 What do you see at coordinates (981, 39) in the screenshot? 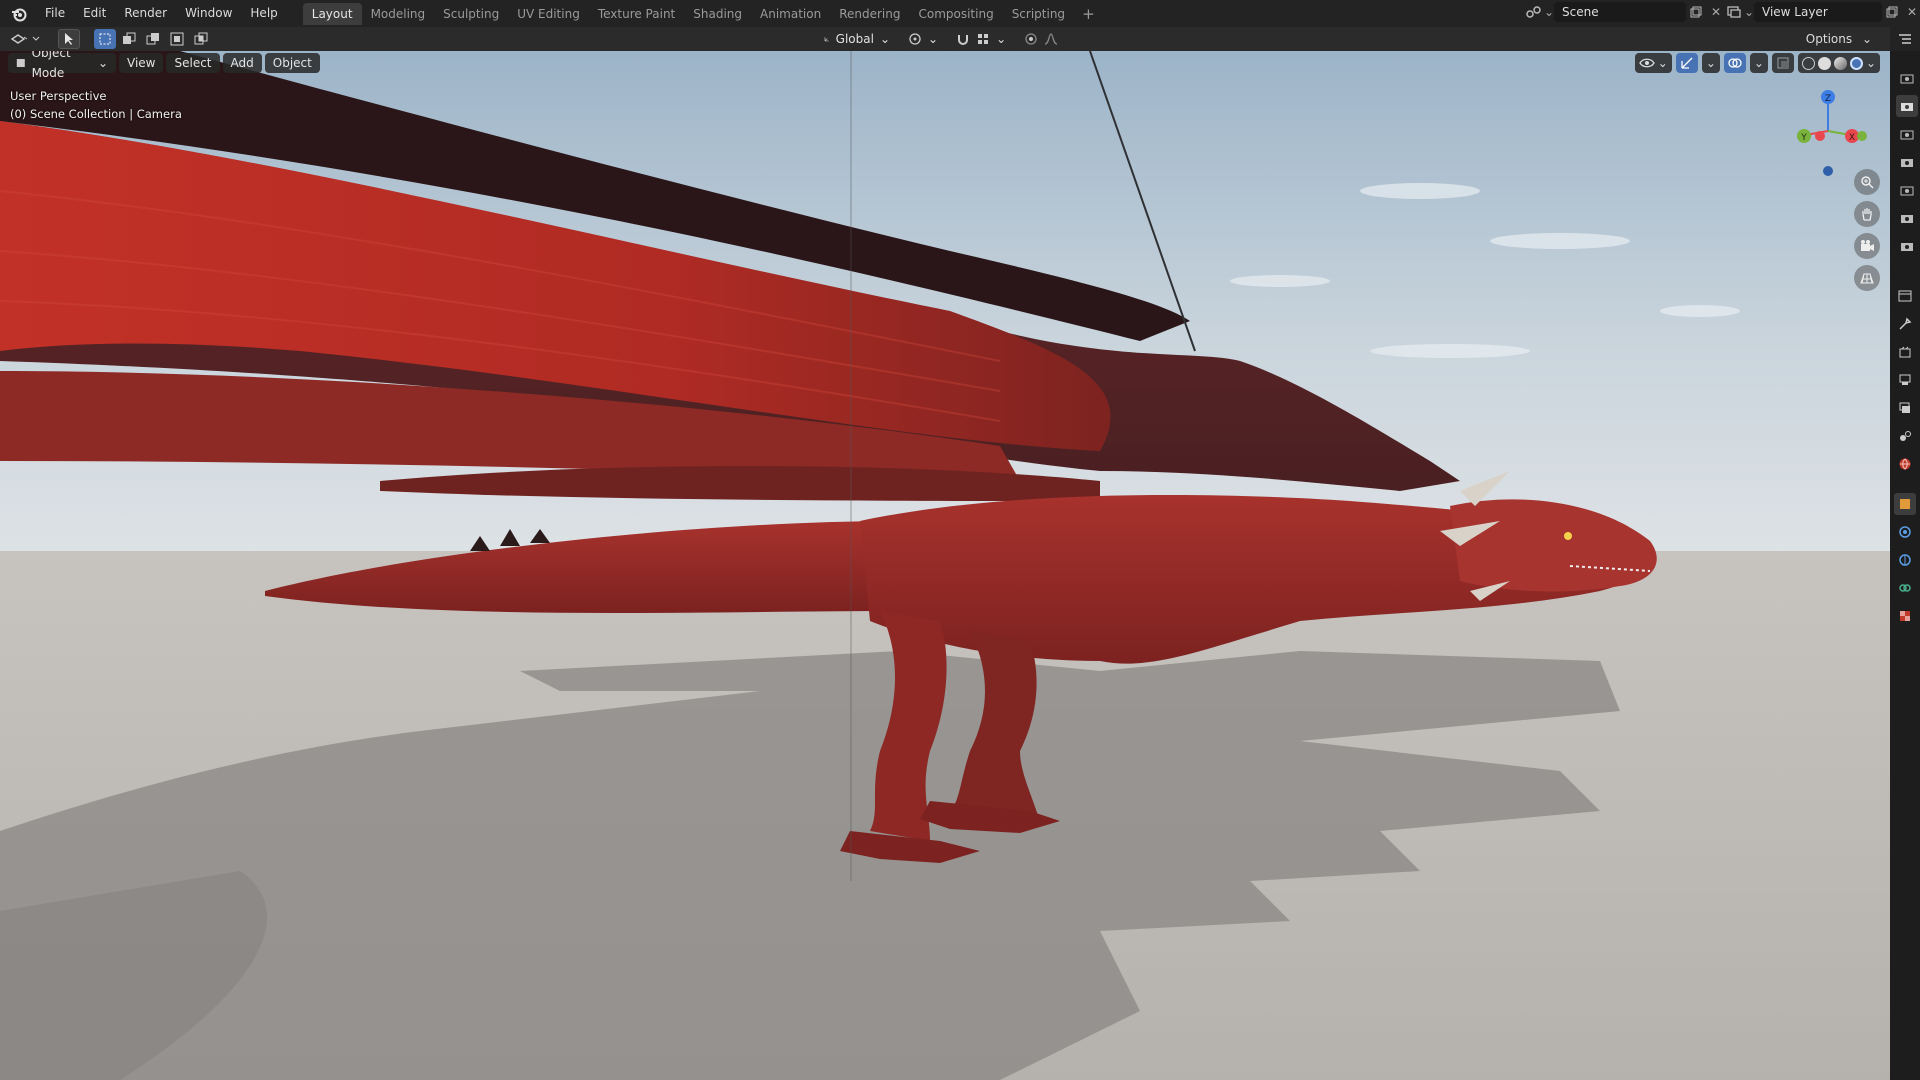
I see `snap-toggle: ⌄` at bounding box center [981, 39].